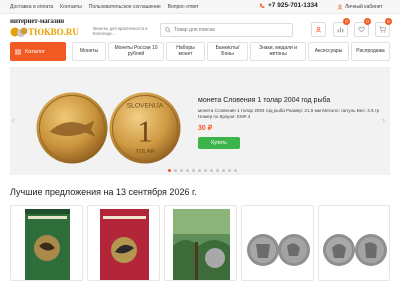 Image resolution: width=400 pixels, height=281 pixels. Describe the element at coordinates (229, 30) in the screenshot. I see `search-input` at that location.